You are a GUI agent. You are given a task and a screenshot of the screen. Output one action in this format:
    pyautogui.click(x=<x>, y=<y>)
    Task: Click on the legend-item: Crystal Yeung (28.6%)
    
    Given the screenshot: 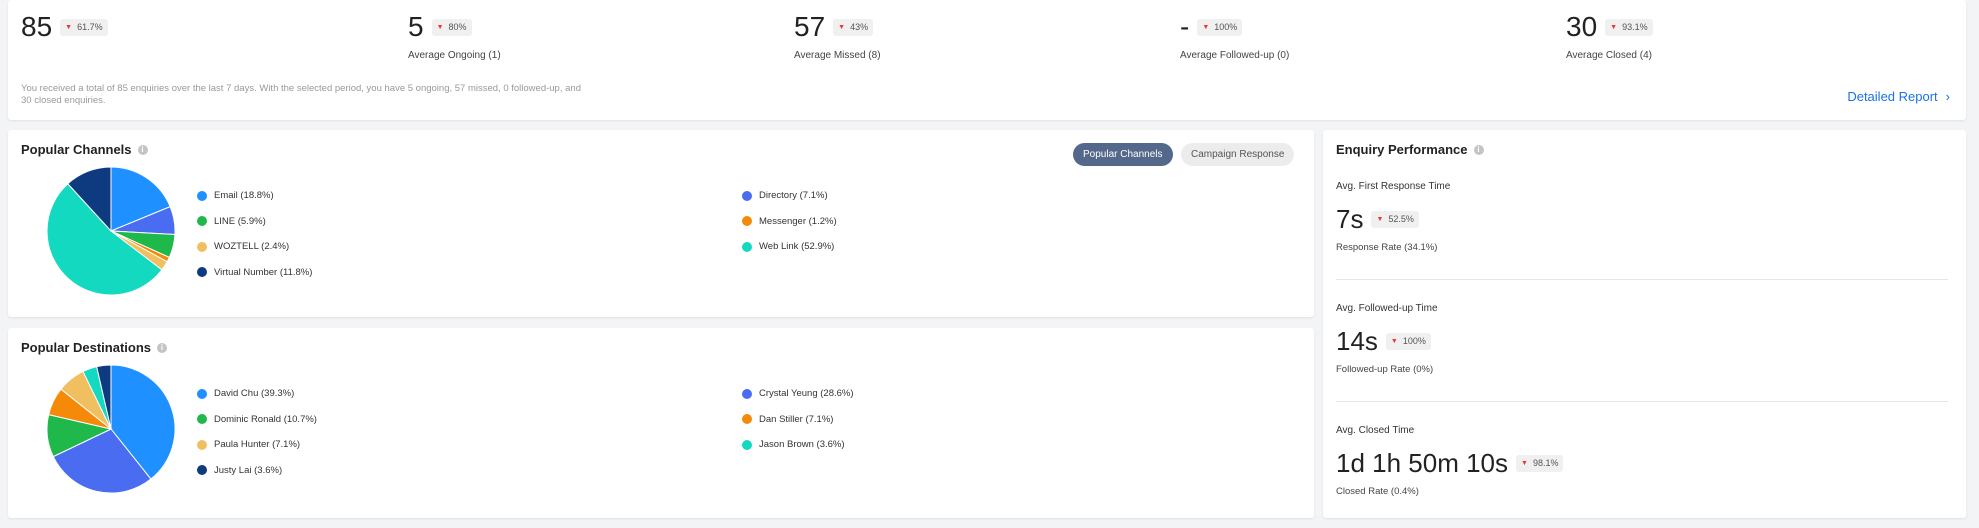 What is the action you would take?
    pyautogui.click(x=798, y=393)
    